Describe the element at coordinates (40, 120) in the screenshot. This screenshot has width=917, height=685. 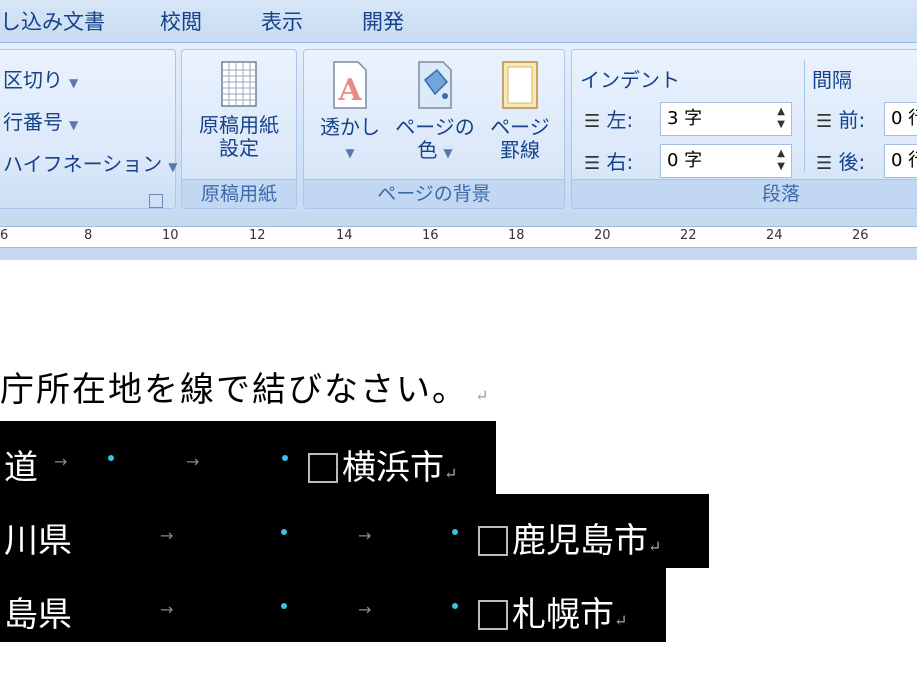
I see `line-numbers-button: 行番号 ▼` at that location.